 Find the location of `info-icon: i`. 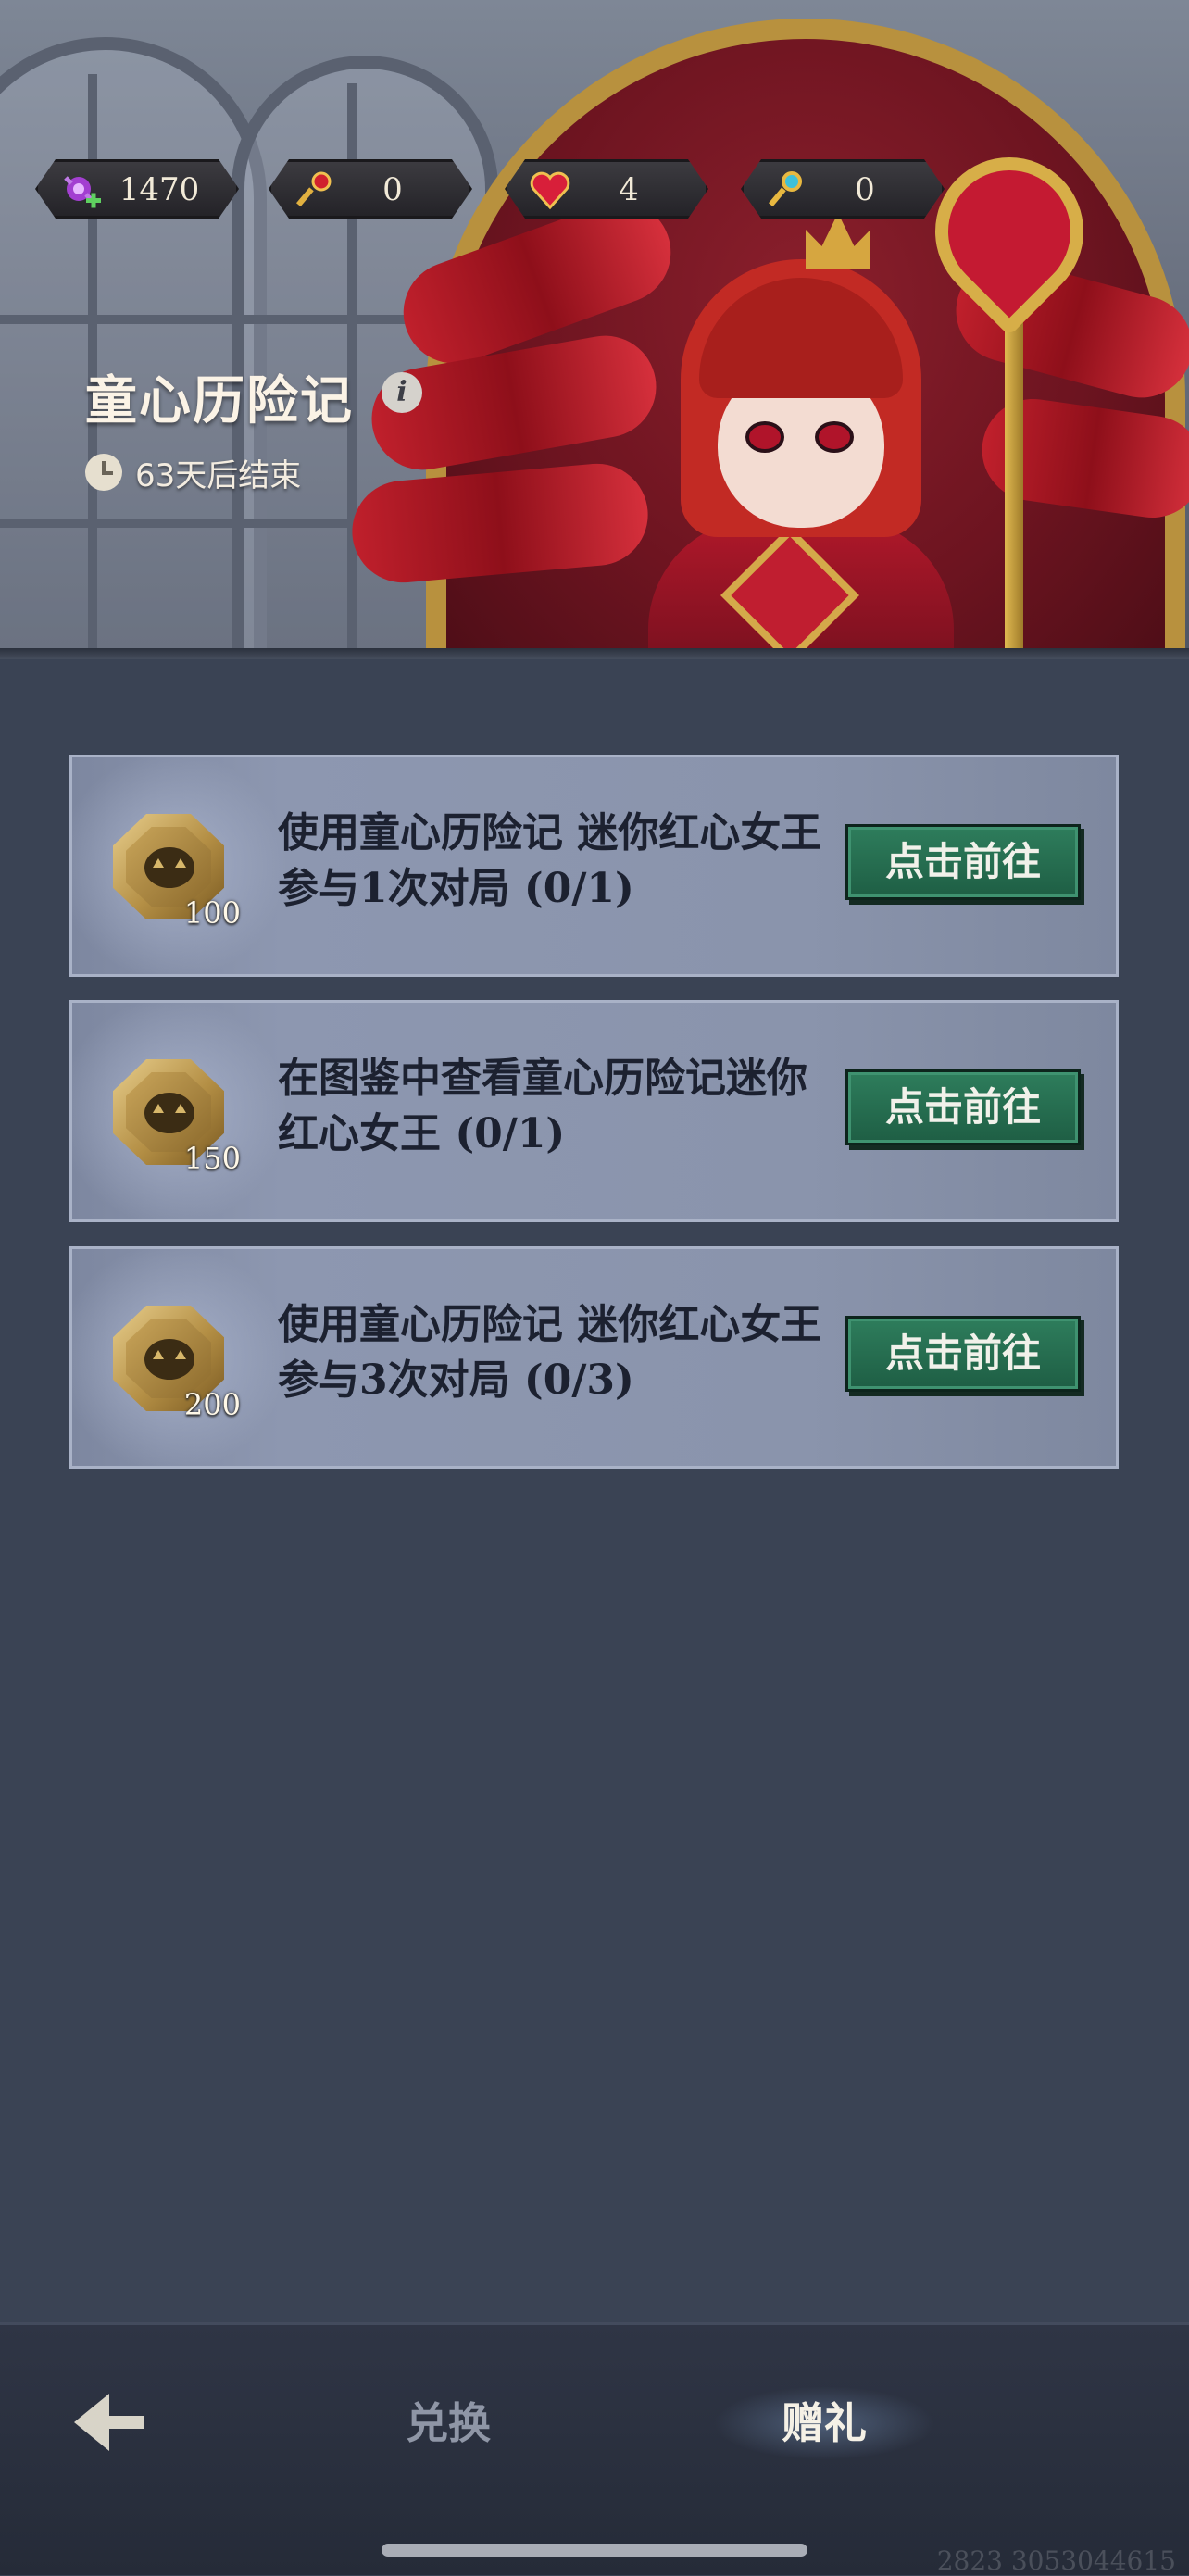

info-icon: i is located at coordinates (402, 393).